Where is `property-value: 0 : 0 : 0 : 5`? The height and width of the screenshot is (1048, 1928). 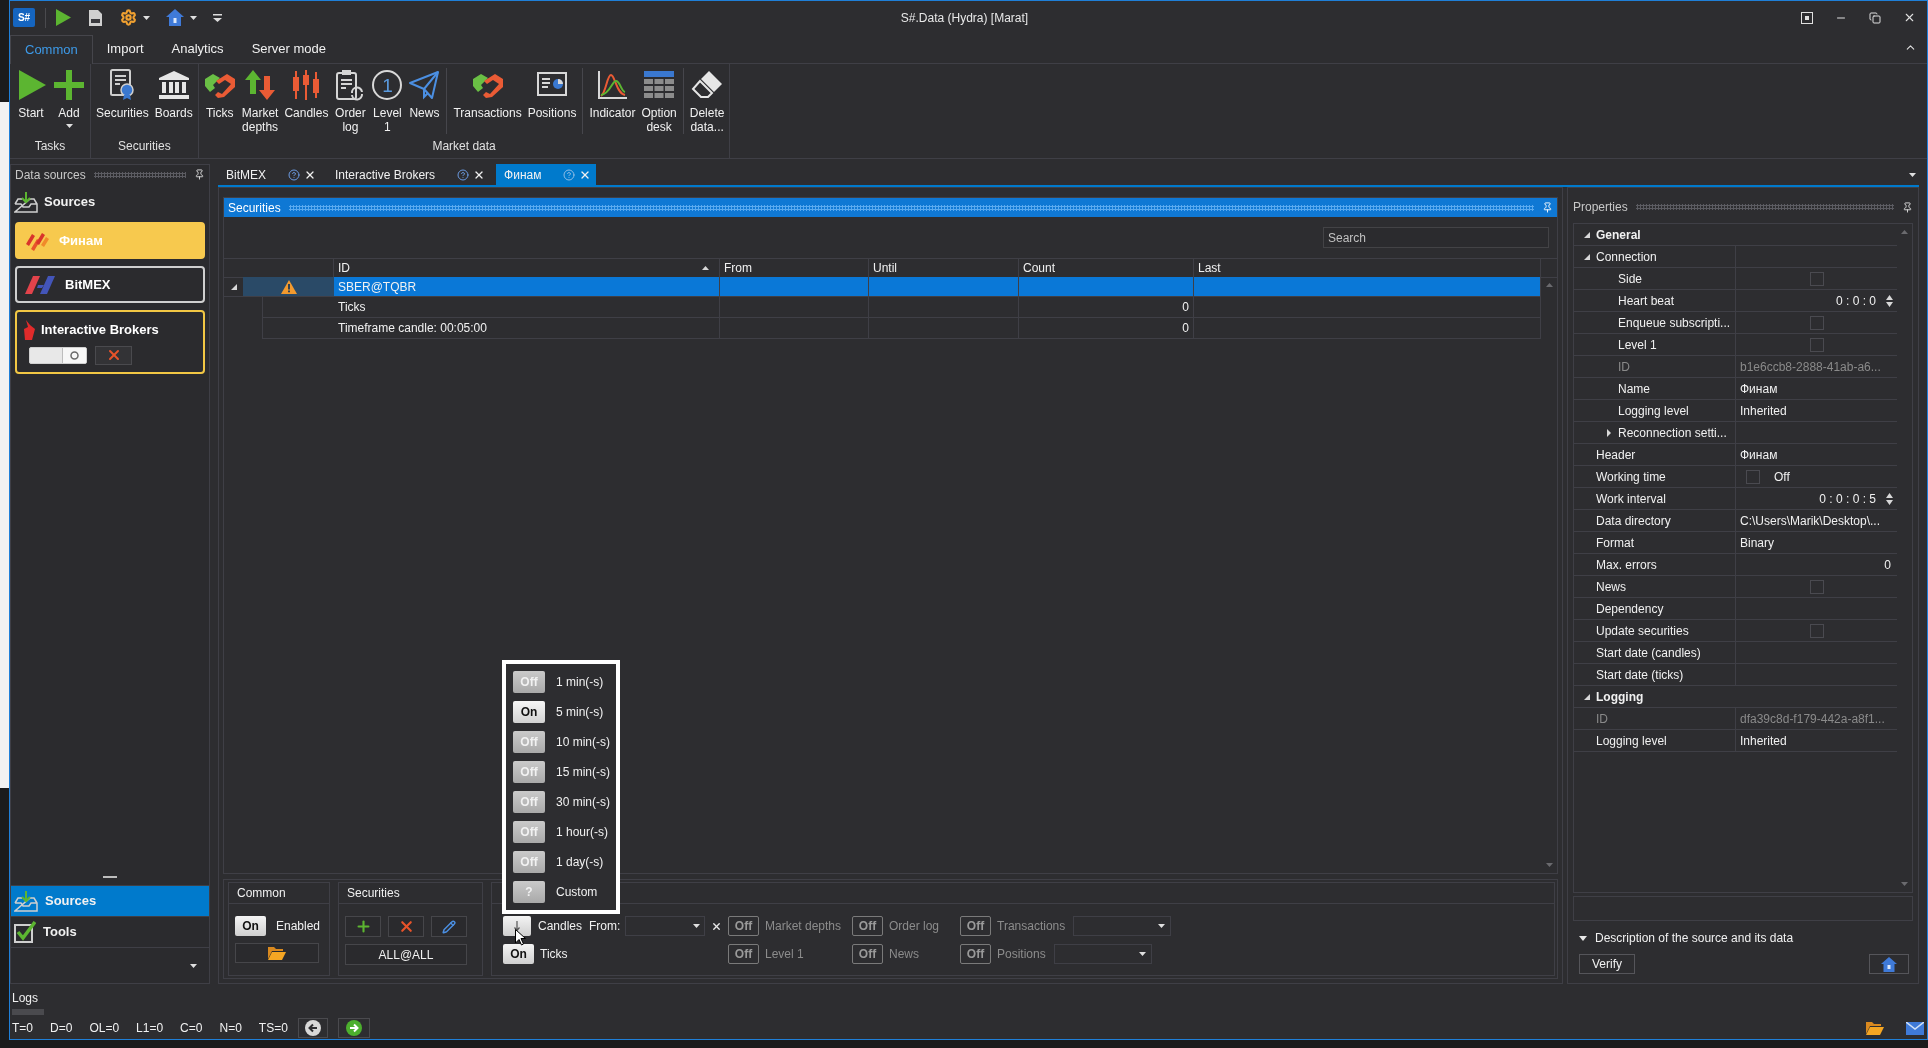 property-value: 0 : 0 : 0 : 5 is located at coordinates (1848, 499).